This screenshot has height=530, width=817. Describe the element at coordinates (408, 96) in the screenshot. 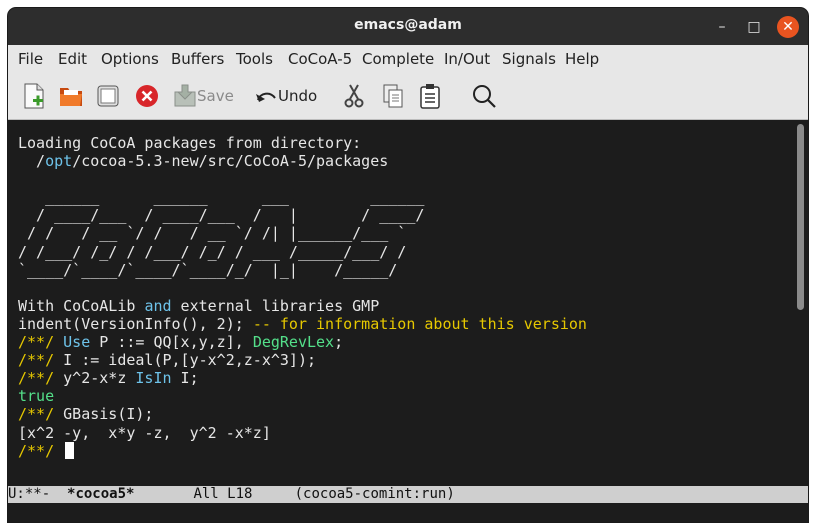

I see `tool-bar: Save Undo` at that location.